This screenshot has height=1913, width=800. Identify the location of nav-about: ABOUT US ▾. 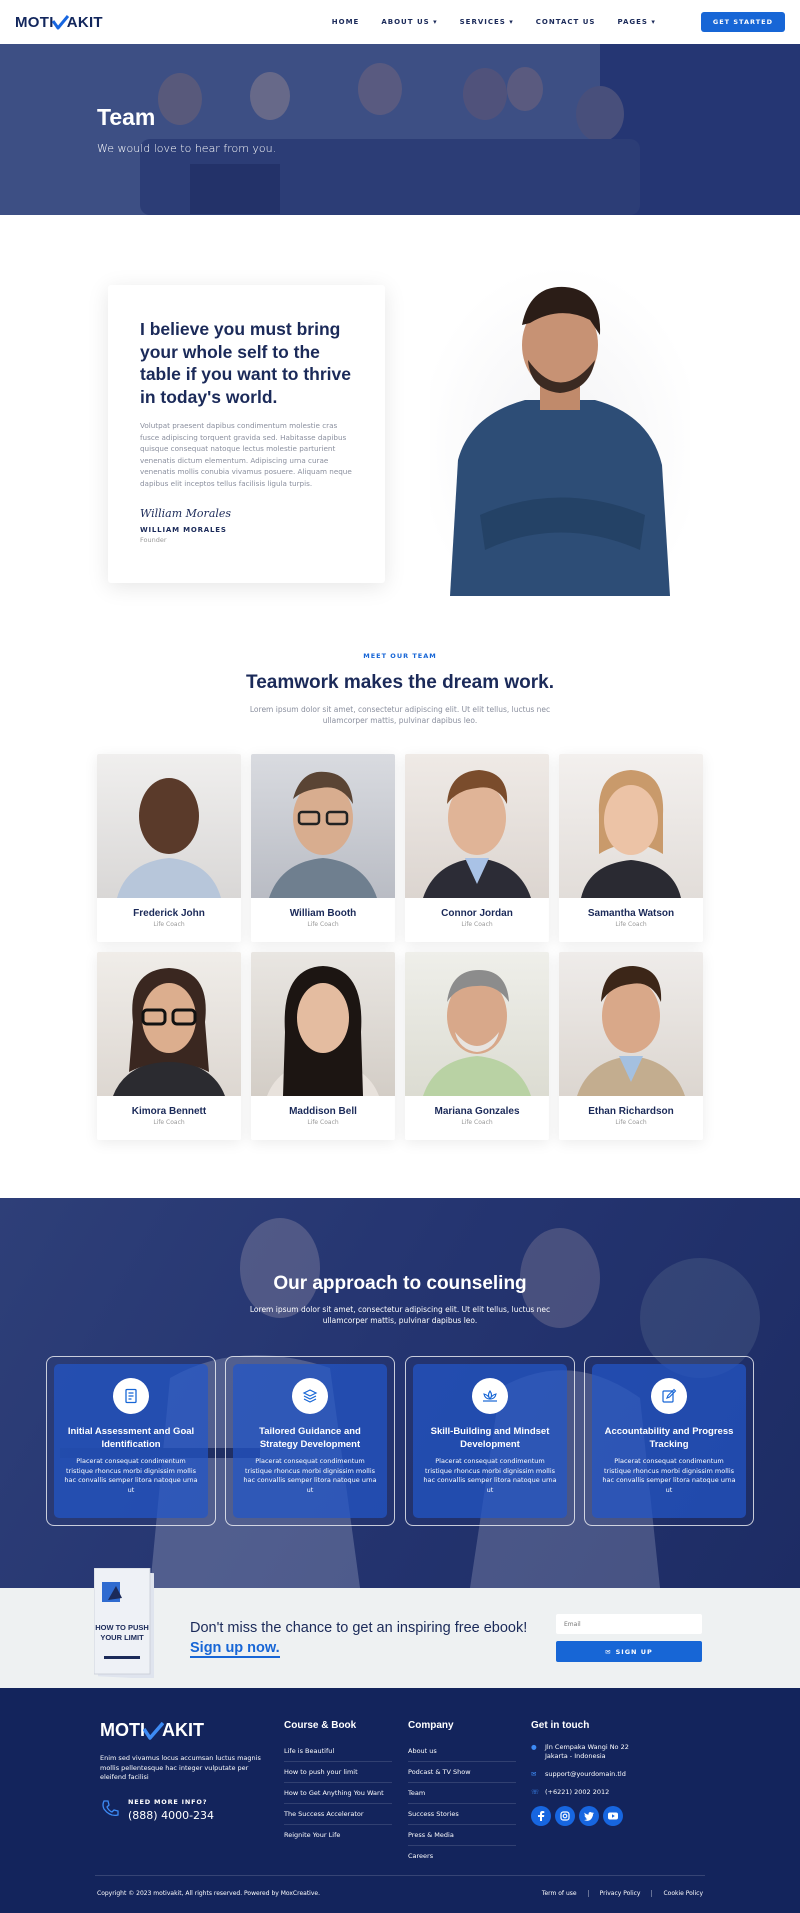
(409, 22).